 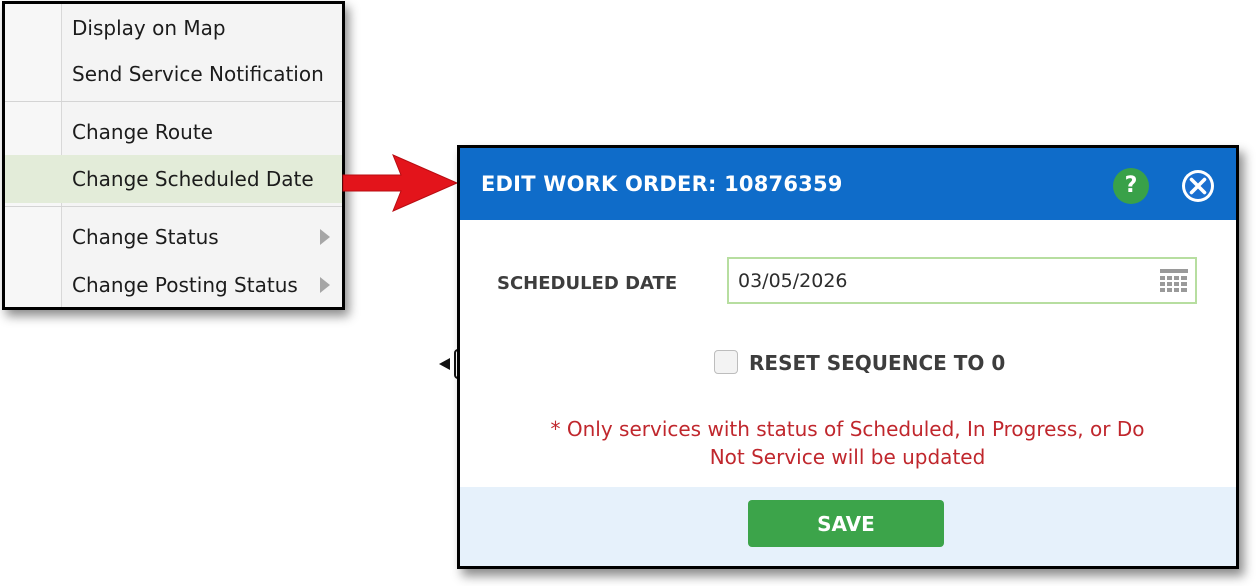 I want to click on menu-item-label: Change Route, so click(x=142, y=132).